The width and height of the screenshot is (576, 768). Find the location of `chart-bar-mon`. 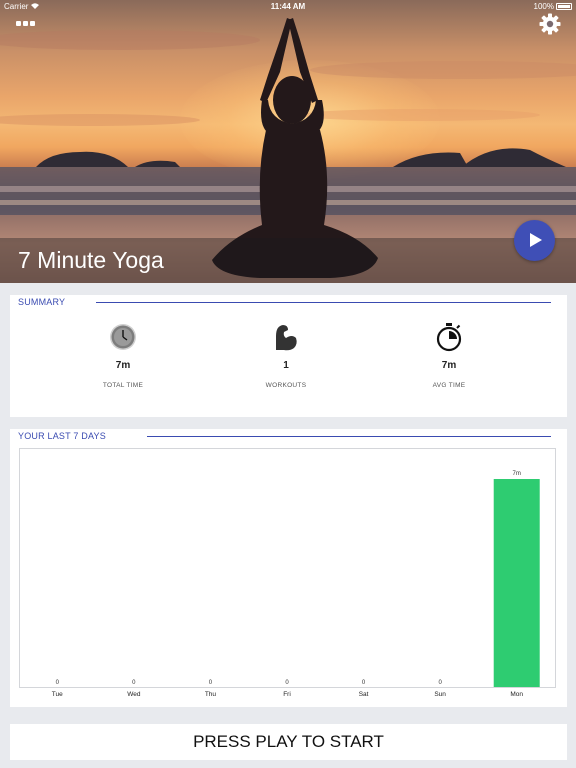

chart-bar-mon is located at coordinates (516, 583).